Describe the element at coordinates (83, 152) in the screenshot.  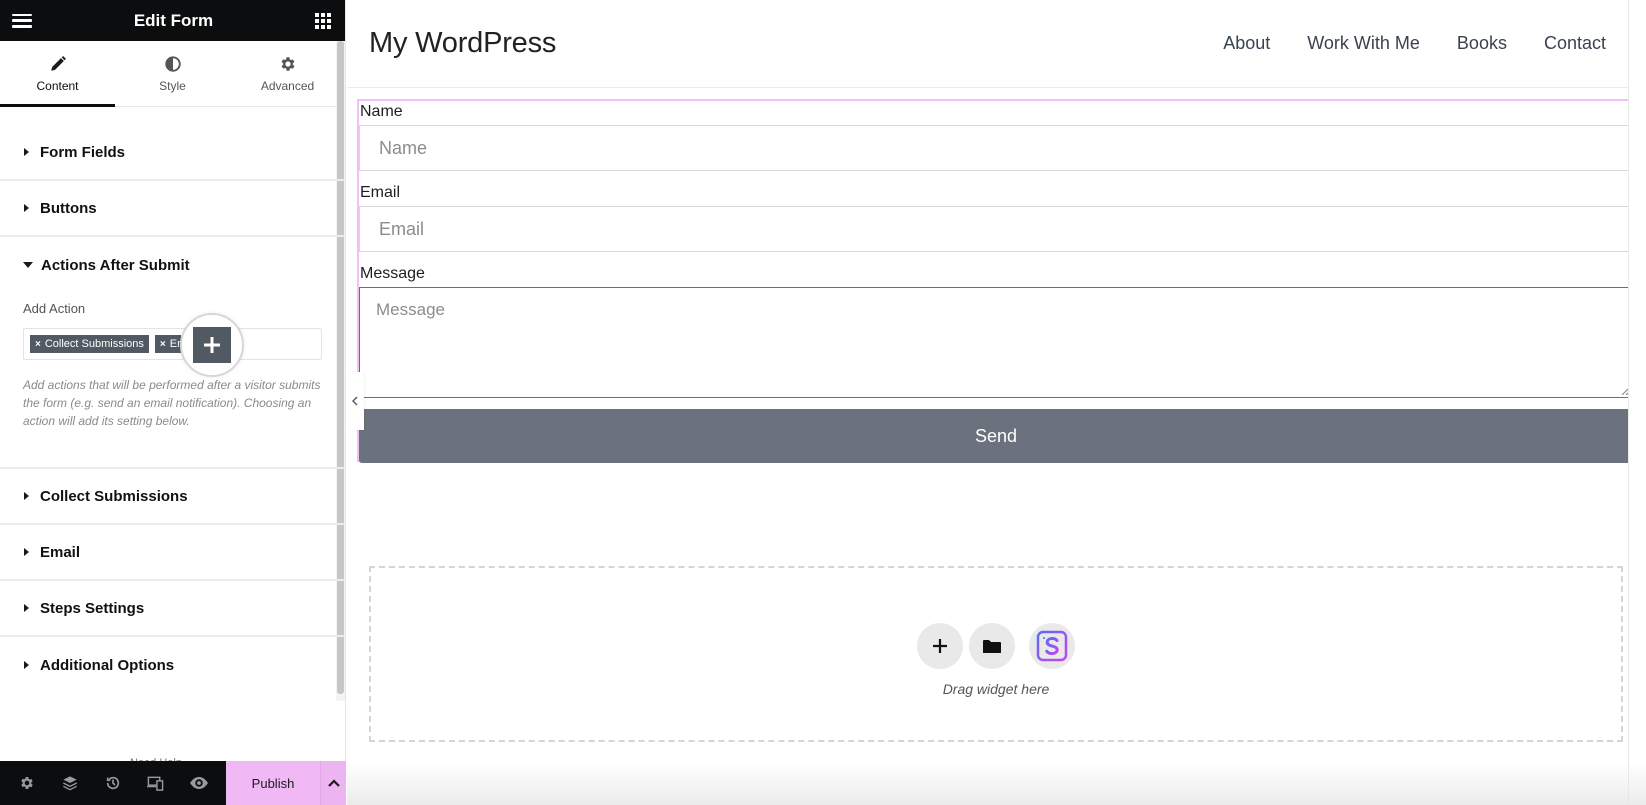
I see `section-label: Form Fields` at that location.